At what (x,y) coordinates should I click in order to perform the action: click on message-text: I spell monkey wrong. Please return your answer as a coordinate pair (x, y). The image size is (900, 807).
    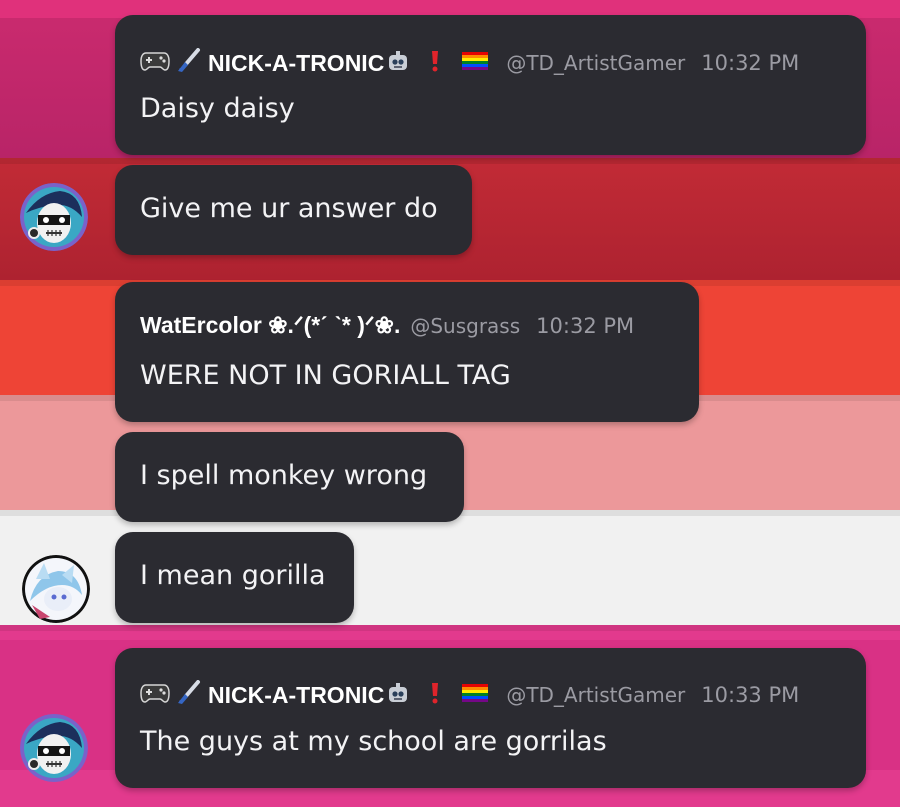
    Looking at the image, I should click on (284, 475).